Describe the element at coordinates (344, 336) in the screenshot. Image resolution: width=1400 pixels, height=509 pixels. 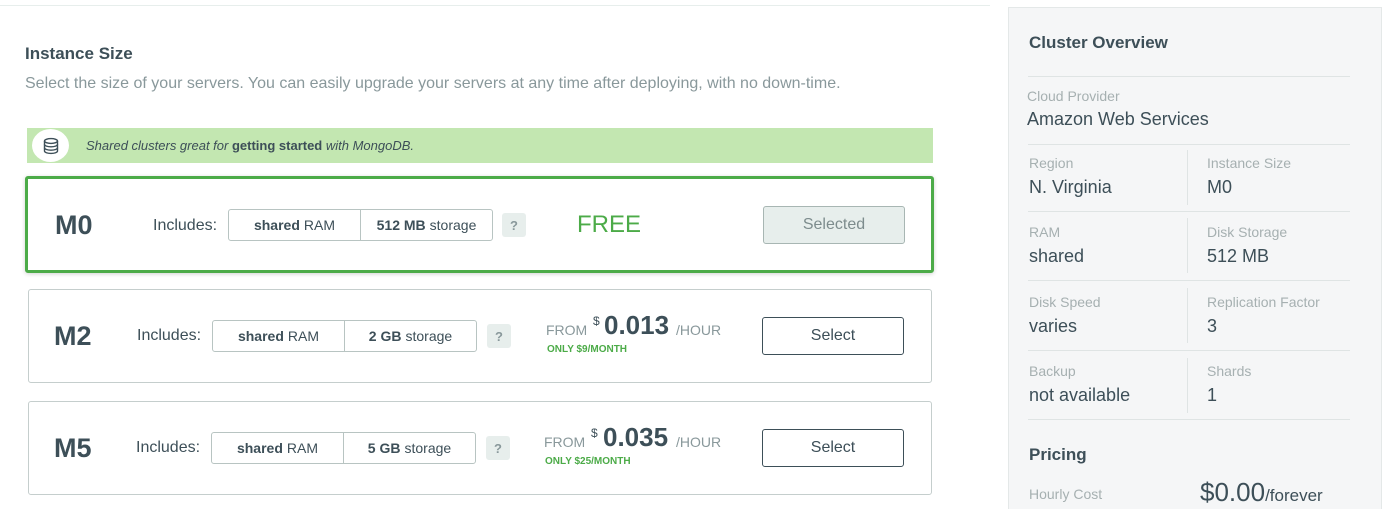
I see `tier-spec-pill: shared RAM 2 GB storage` at that location.